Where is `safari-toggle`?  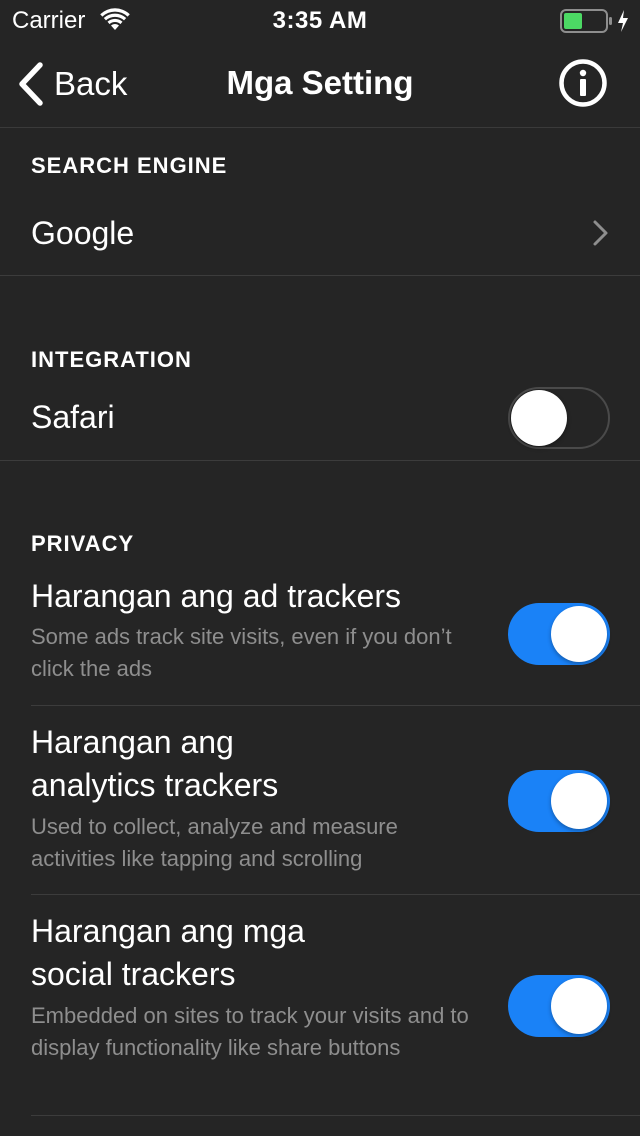 safari-toggle is located at coordinates (559, 418).